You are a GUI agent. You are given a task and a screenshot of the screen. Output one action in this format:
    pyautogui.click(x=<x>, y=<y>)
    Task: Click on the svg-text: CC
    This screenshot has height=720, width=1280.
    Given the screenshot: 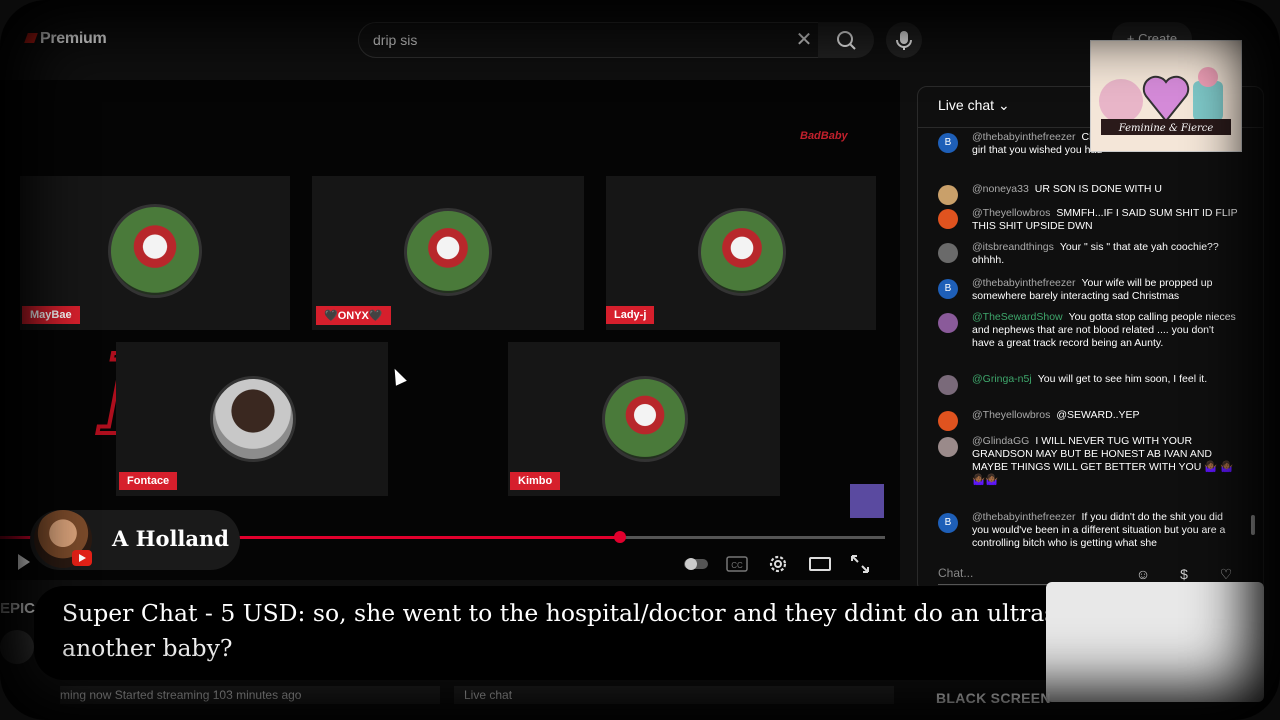 What is the action you would take?
    pyautogui.click(x=737, y=565)
    